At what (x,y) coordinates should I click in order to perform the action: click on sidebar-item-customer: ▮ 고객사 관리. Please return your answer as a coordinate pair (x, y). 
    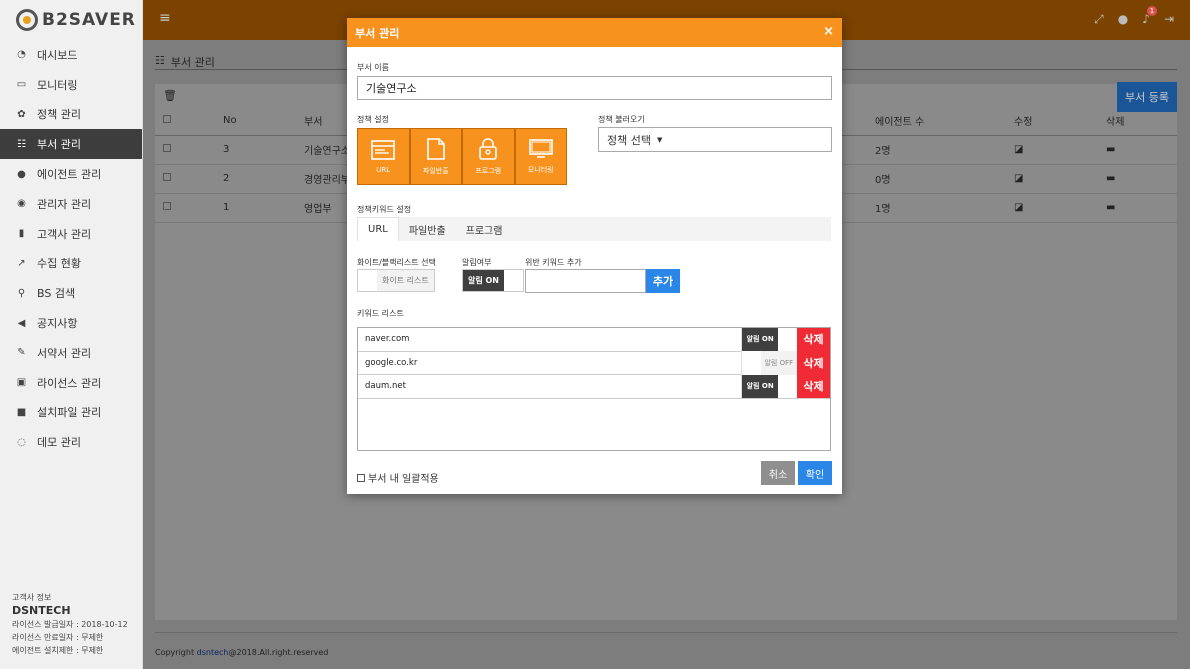
    Looking at the image, I should click on (71, 234).